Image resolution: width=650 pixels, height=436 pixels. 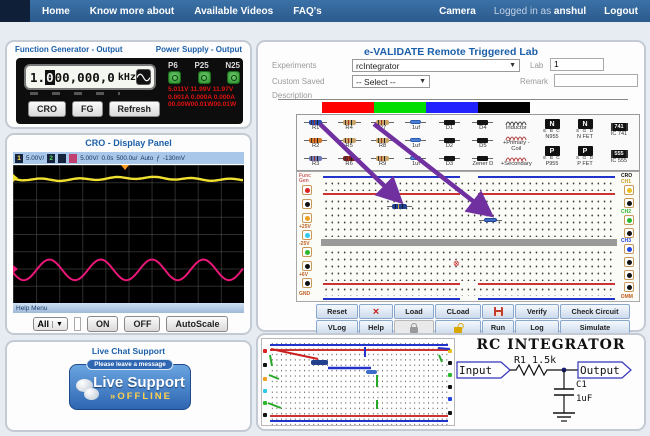 I want to click on svg-text: Output, so click(x=600, y=370).